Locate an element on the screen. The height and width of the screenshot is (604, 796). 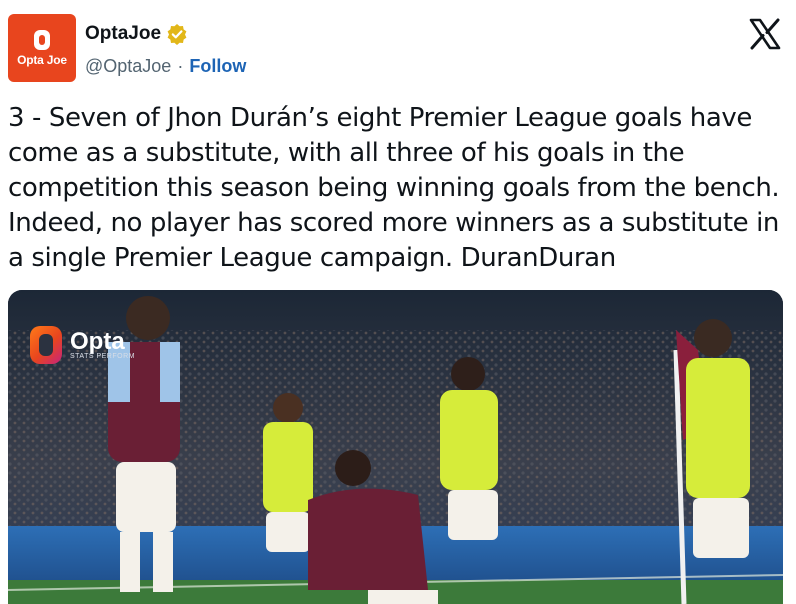
opta-watermark: Opta STATS PERFORM is located at coordinates (82, 345).